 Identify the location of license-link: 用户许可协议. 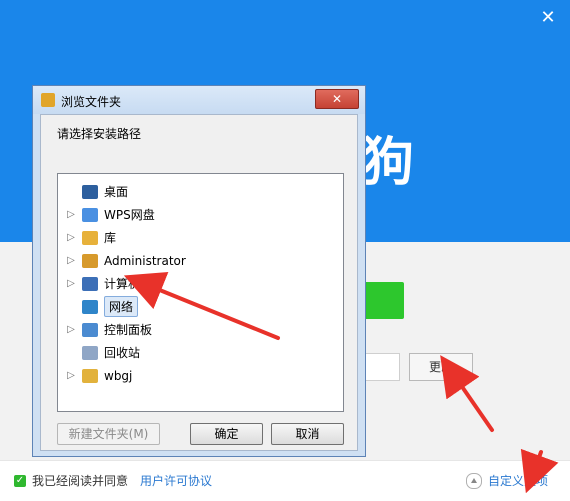
(176, 480).